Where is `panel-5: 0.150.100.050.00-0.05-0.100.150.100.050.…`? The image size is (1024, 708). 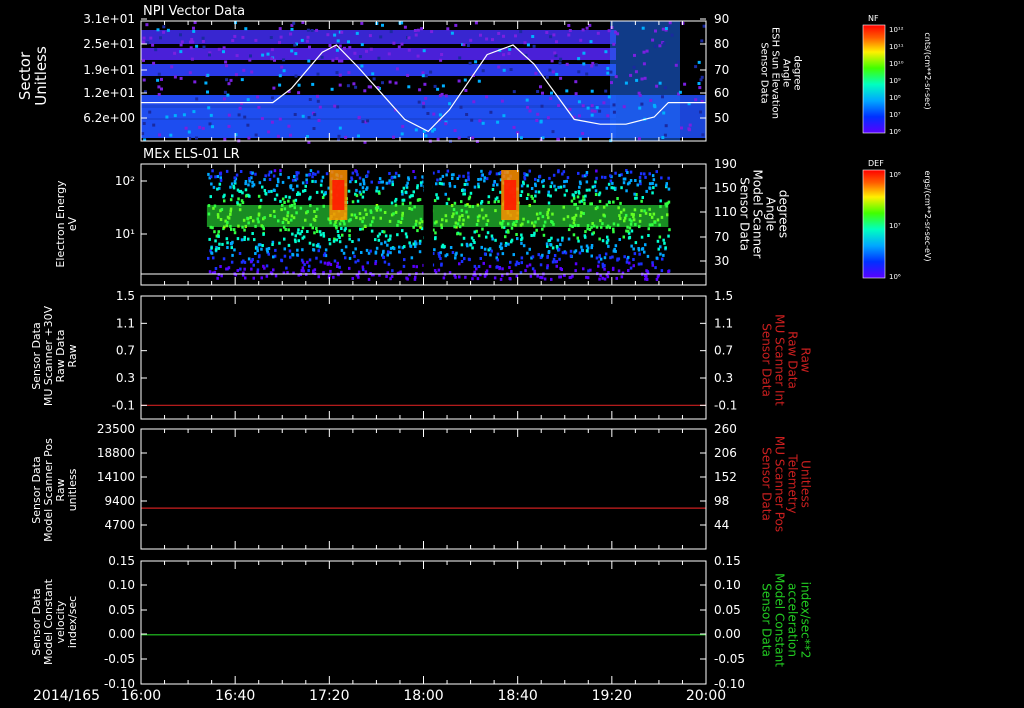 panel-5: 0.150.100.050.00-0.05-0.100.150.100.050.… is located at coordinates (424, 622).